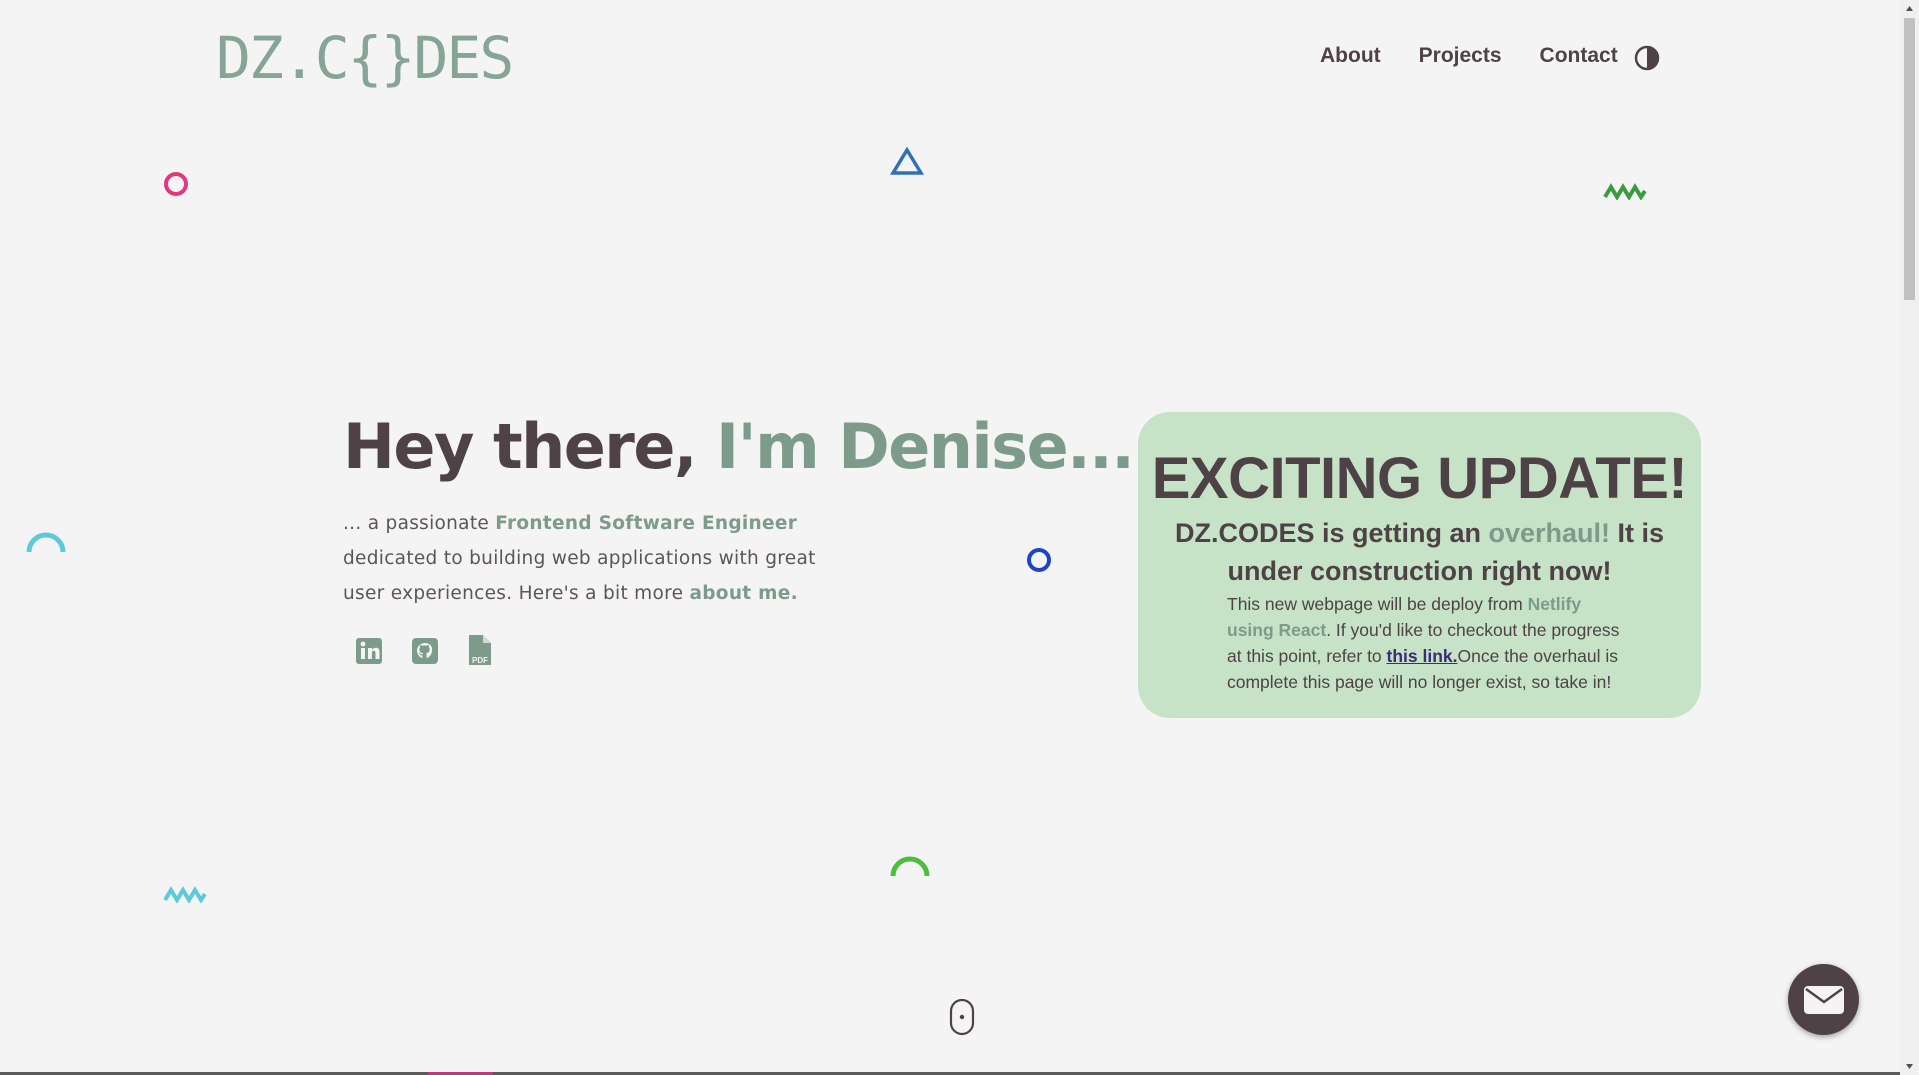 This screenshot has height=1075, width=1919. Describe the element at coordinates (1909, 1067) in the screenshot. I see `scroll-down-arrow-icon` at that location.